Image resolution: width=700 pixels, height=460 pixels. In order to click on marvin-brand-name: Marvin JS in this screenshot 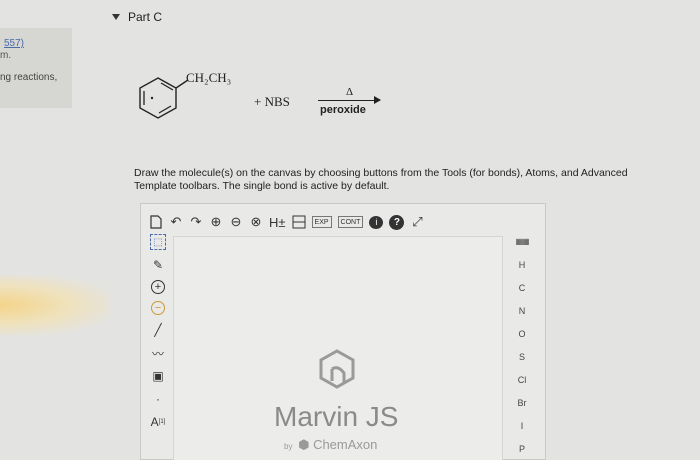, I will do `click(336, 416)`.